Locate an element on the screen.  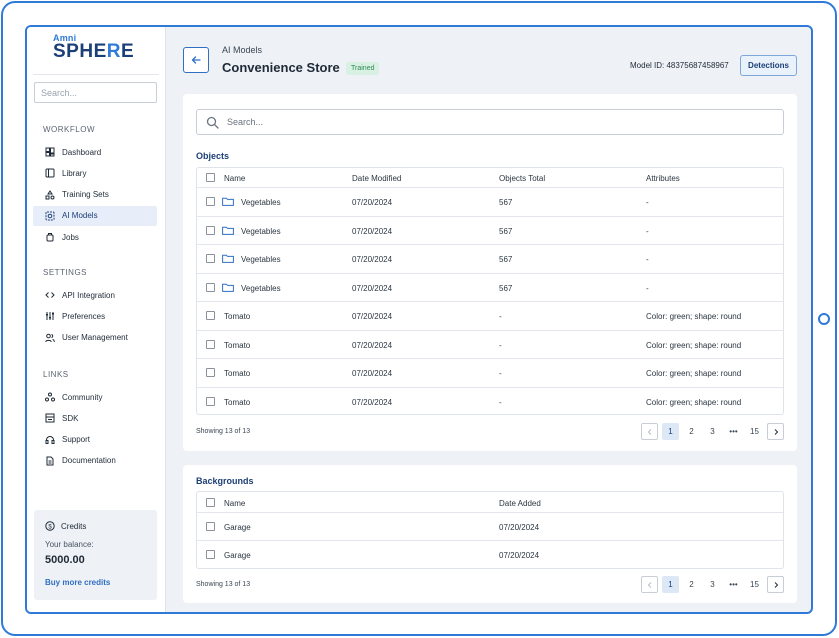
showing-count: Showing 13 of 13 is located at coordinates (223, 431).